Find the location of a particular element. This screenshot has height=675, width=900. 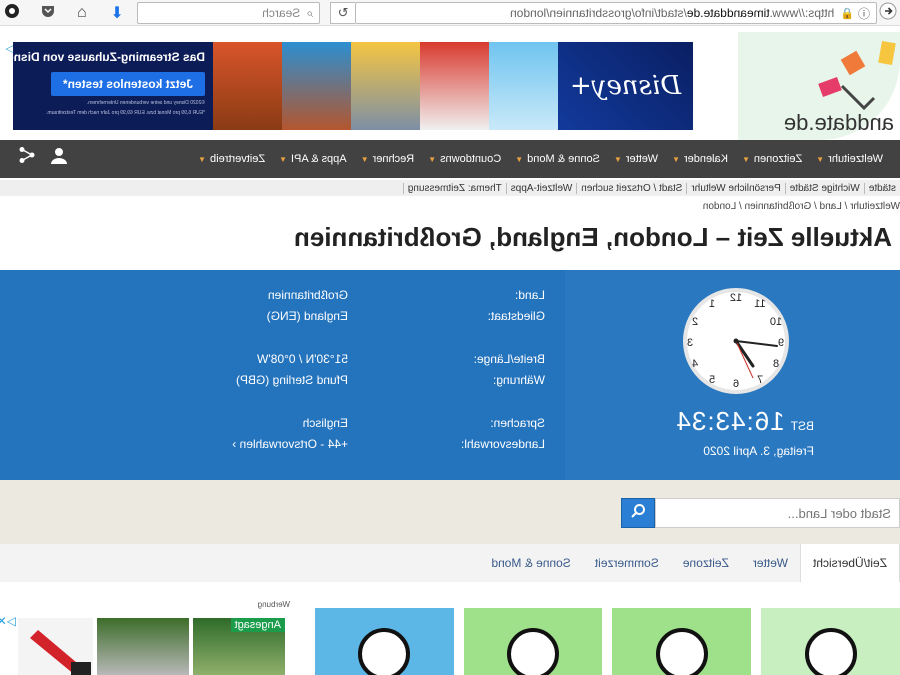

feature-tiles is located at coordinates (607, 641).